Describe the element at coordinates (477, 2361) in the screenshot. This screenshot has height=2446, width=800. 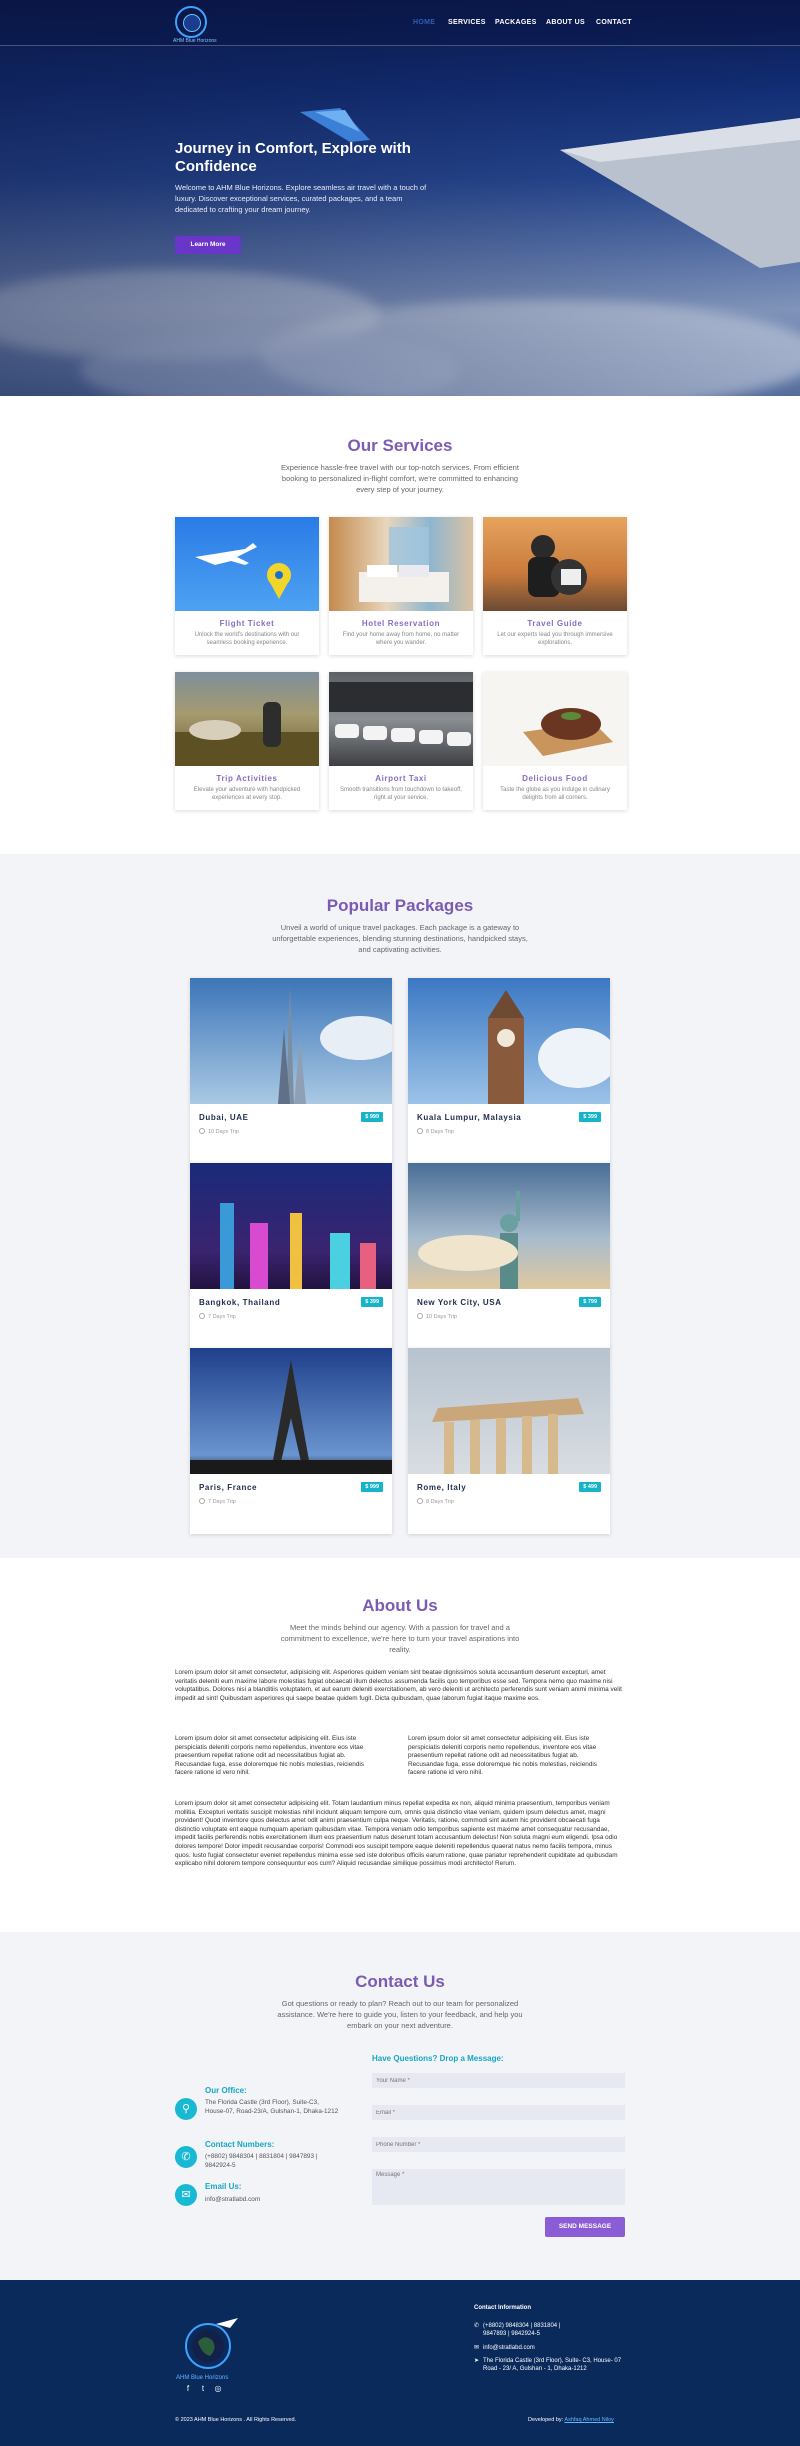
I see `location-icon: ➤` at that location.